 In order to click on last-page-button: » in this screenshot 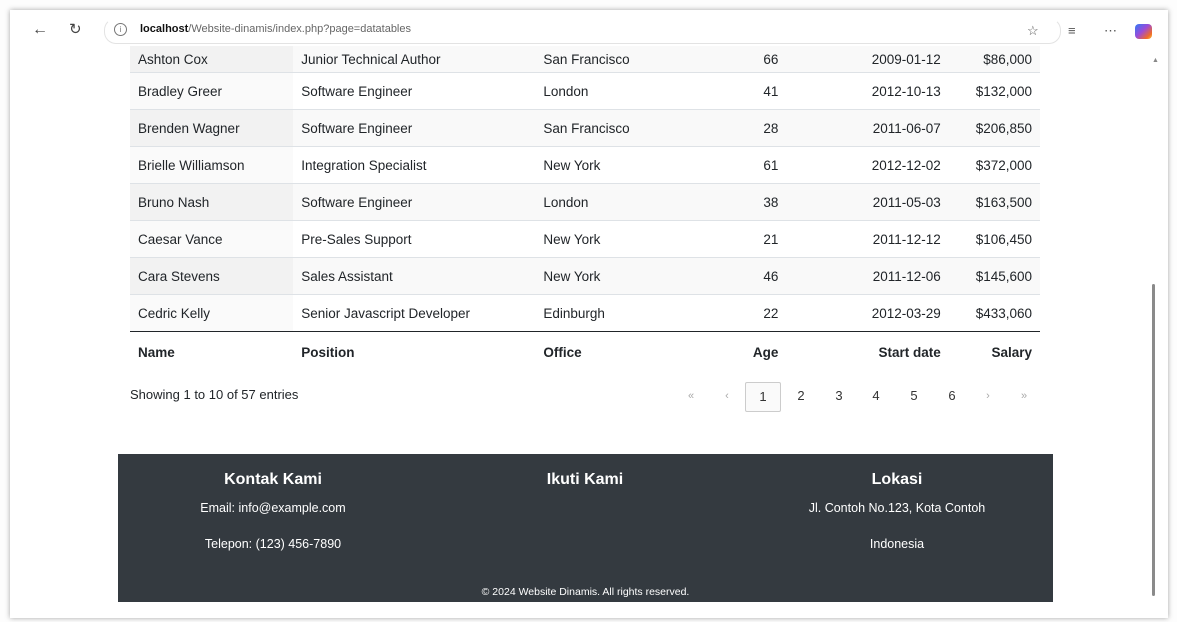, I will do `click(1024, 396)`.